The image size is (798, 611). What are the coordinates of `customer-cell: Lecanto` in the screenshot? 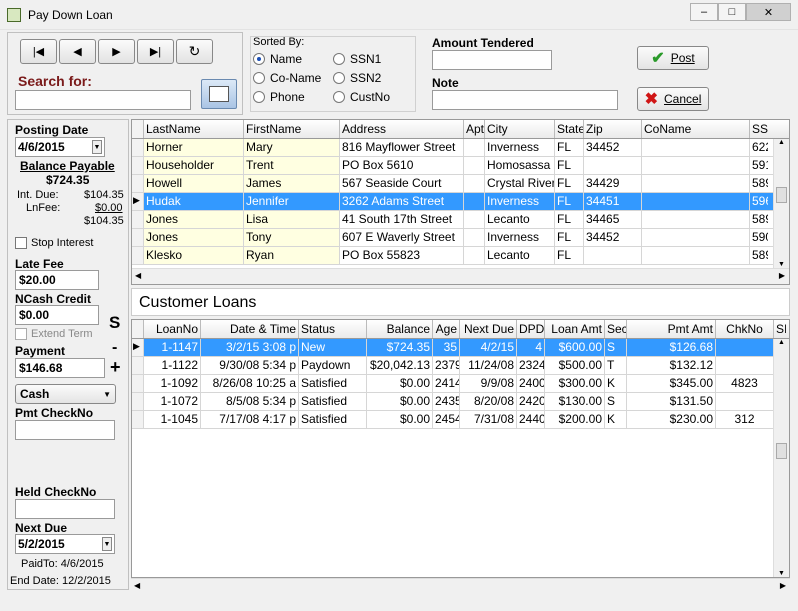 It's located at (520, 255).